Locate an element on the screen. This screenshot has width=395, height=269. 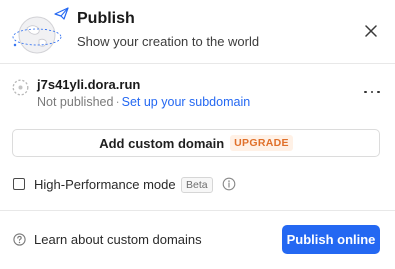
dialog-subtitle: Show your creation to the world is located at coordinates (168, 41).